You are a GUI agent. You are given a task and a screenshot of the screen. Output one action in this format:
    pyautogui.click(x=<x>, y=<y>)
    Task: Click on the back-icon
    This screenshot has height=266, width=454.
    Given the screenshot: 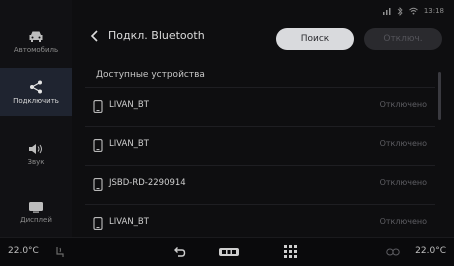 What is the action you would take?
    pyautogui.click(x=95, y=36)
    